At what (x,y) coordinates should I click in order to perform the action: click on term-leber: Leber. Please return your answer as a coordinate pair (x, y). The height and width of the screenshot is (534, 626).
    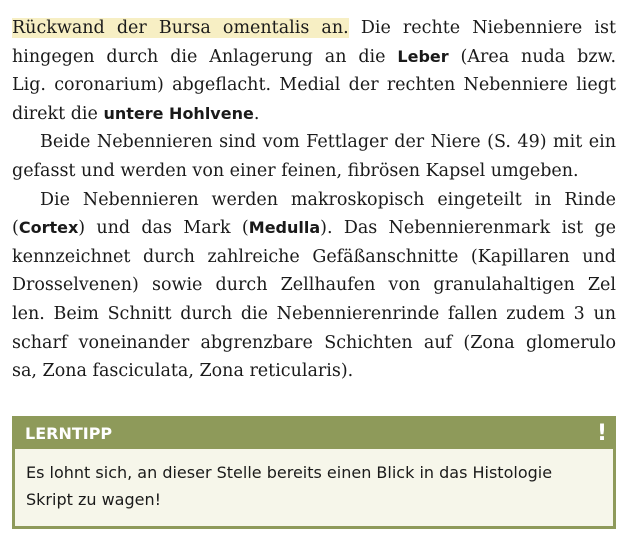
    Looking at the image, I should click on (423, 56).